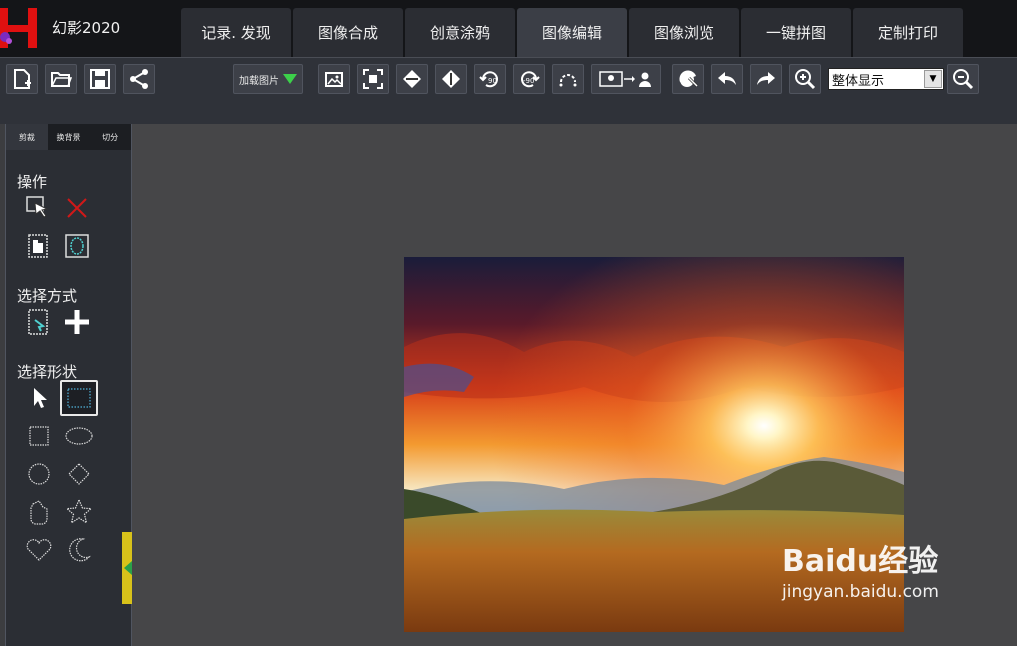  Describe the element at coordinates (259, 81) in the screenshot. I see `load-image-label: 加载图片` at that location.